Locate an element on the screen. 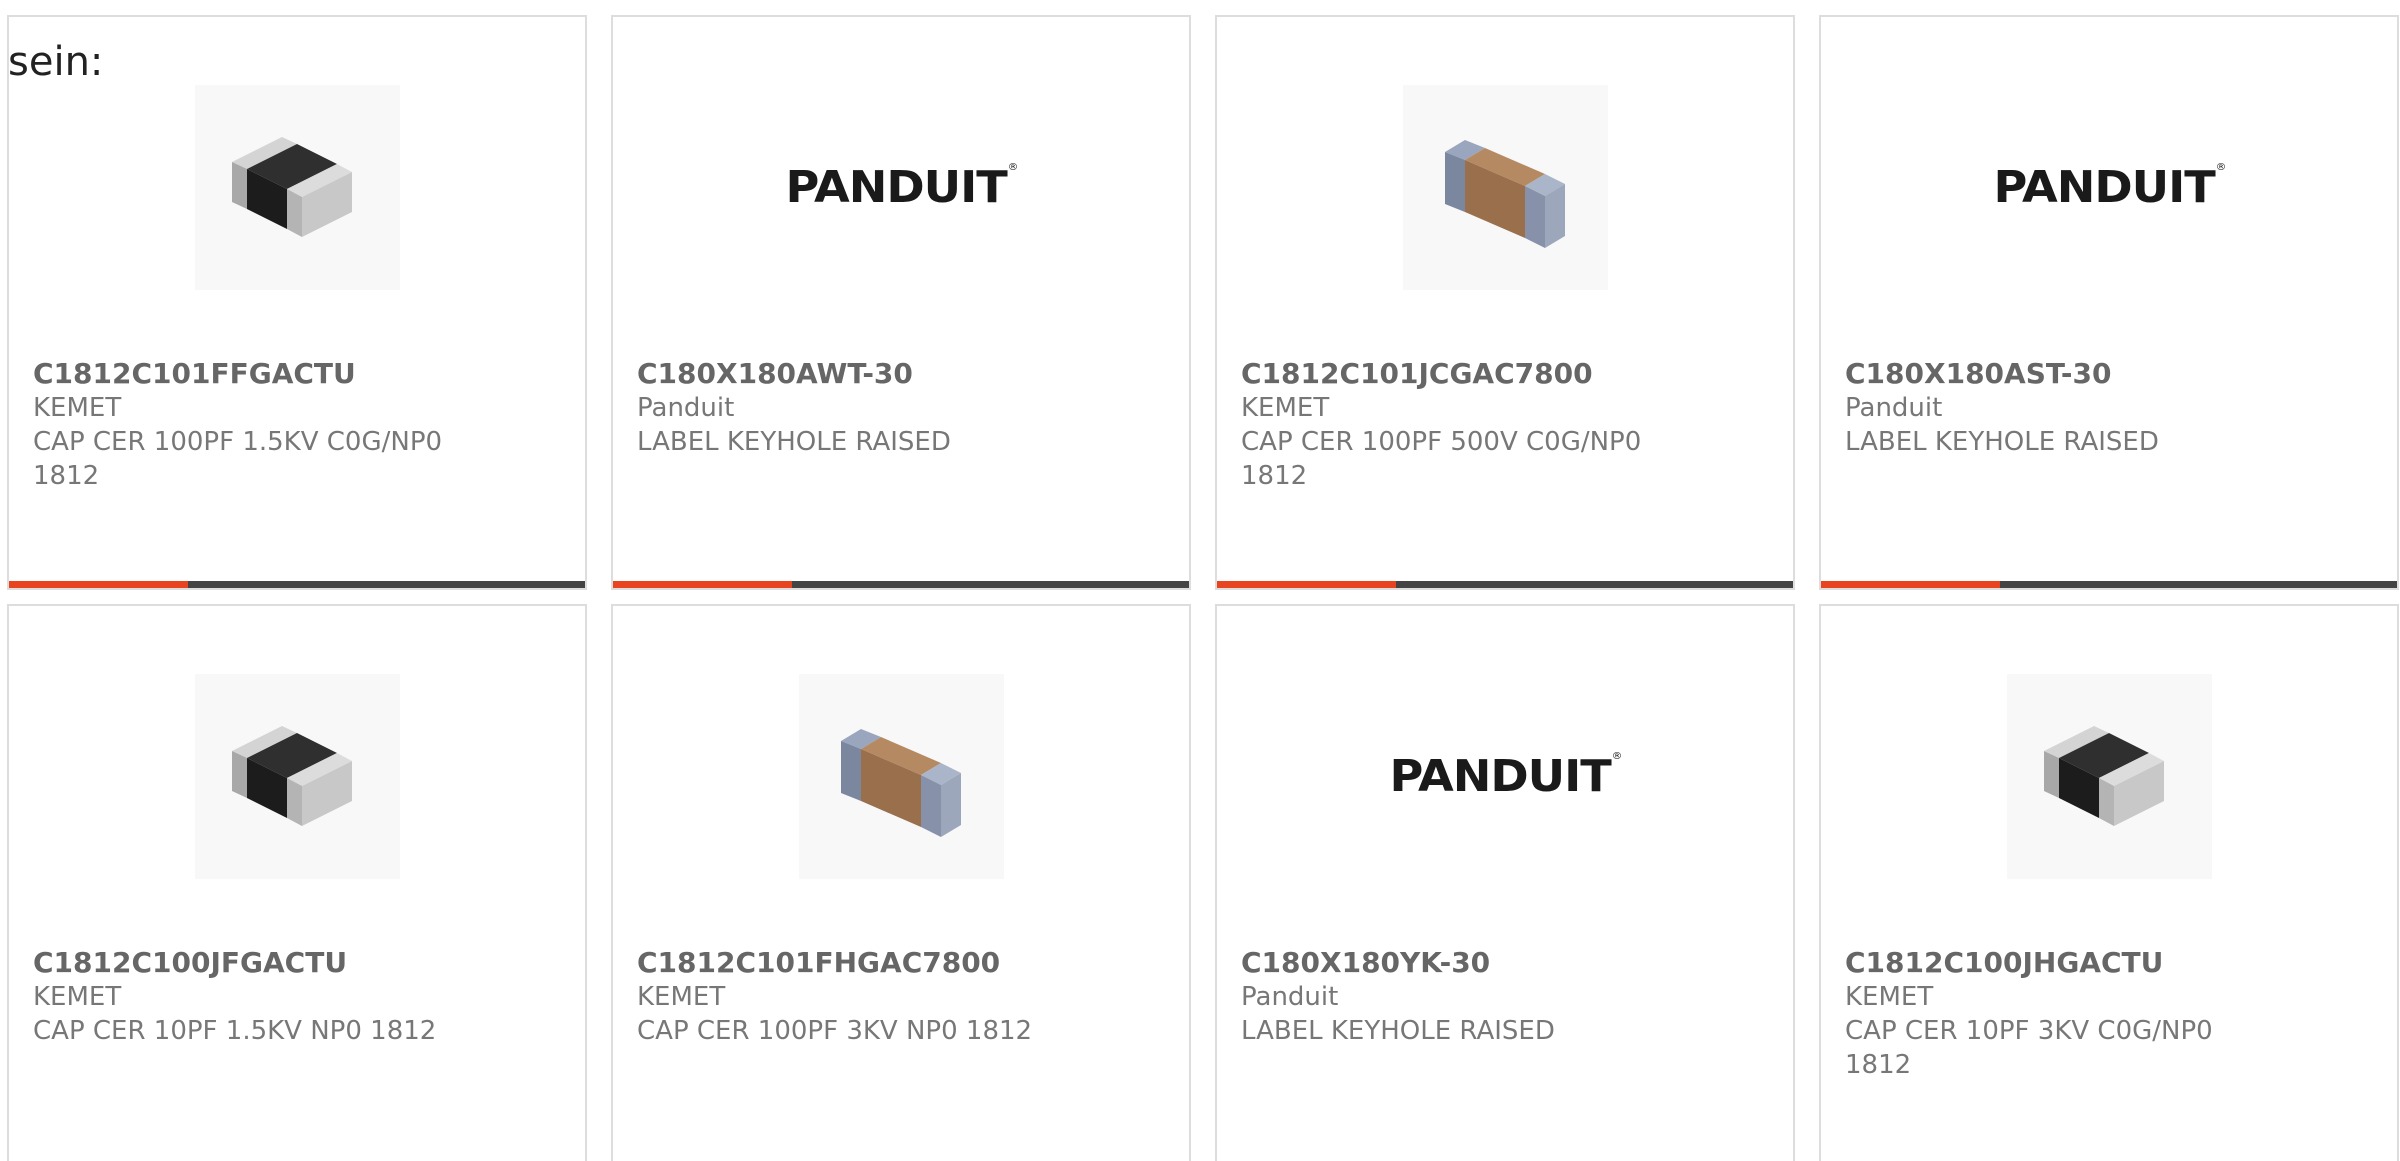 This screenshot has width=2400, height=1161. part-number: C1812C101FFGACTU is located at coordinates (253, 374).